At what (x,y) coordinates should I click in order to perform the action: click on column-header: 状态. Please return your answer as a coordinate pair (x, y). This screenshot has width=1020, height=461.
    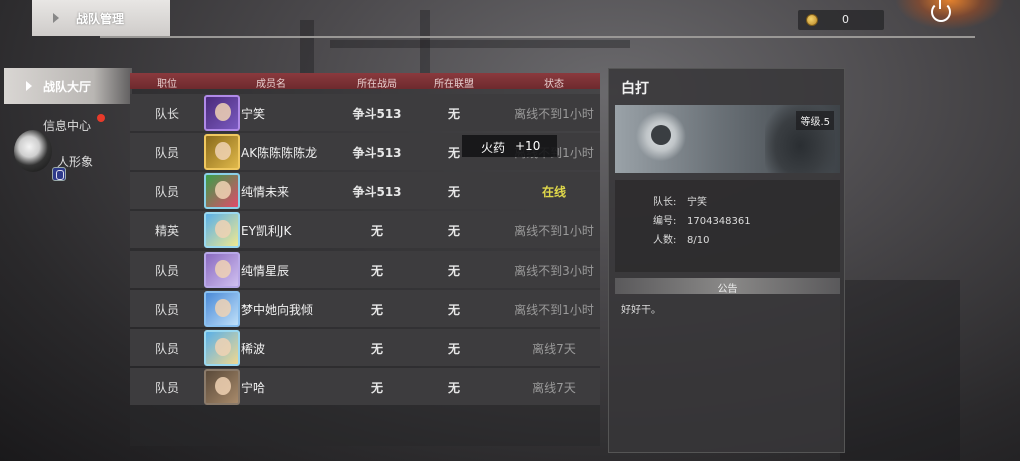
    Looking at the image, I should click on (554, 84).